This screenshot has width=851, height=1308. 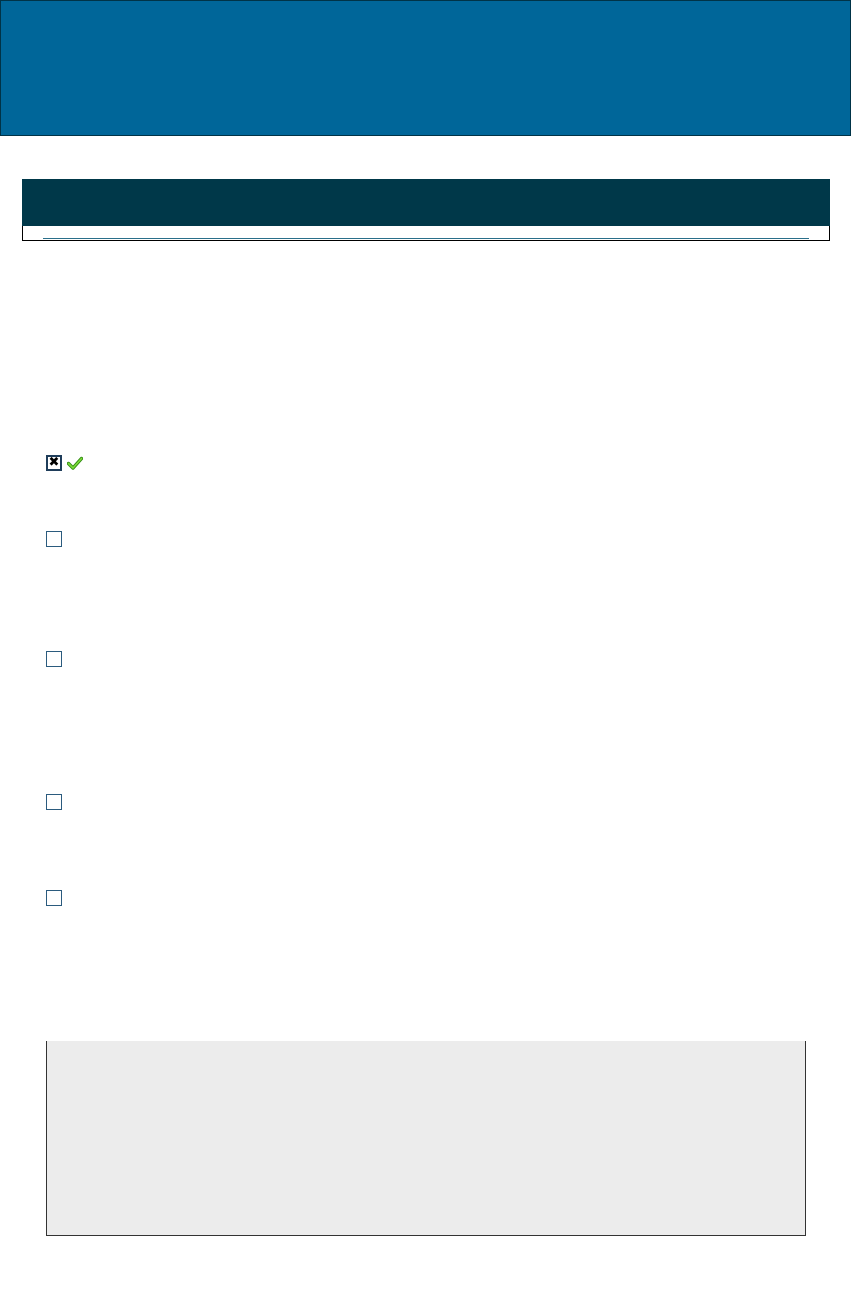 I want to click on header-divider, so click(x=426, y=238).